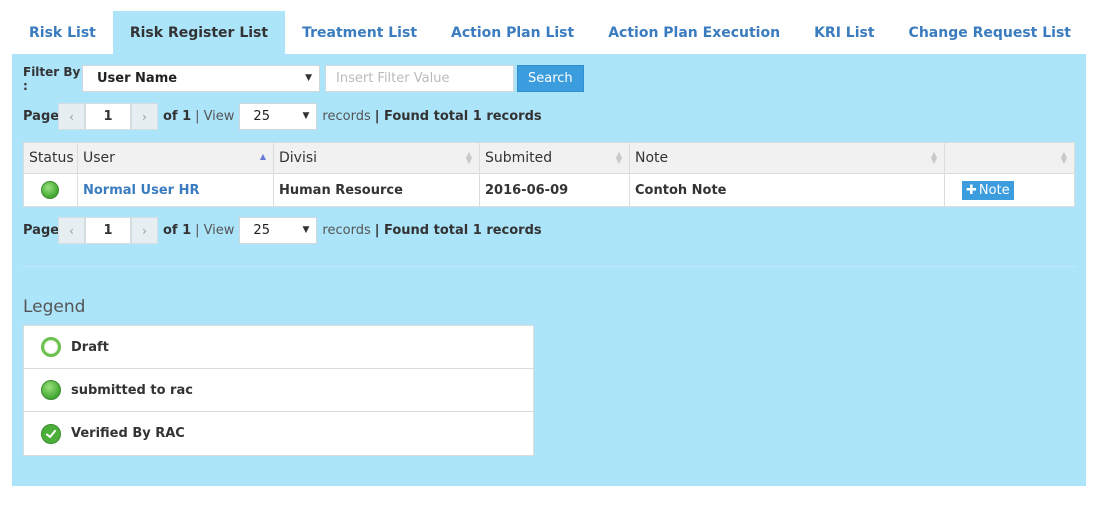 This screenshot has width=1105, height=505. Describe the element at coordinates (554, 158) in the screenshot. I see `column-header-submited: Submited ▲ ▼` at that location.